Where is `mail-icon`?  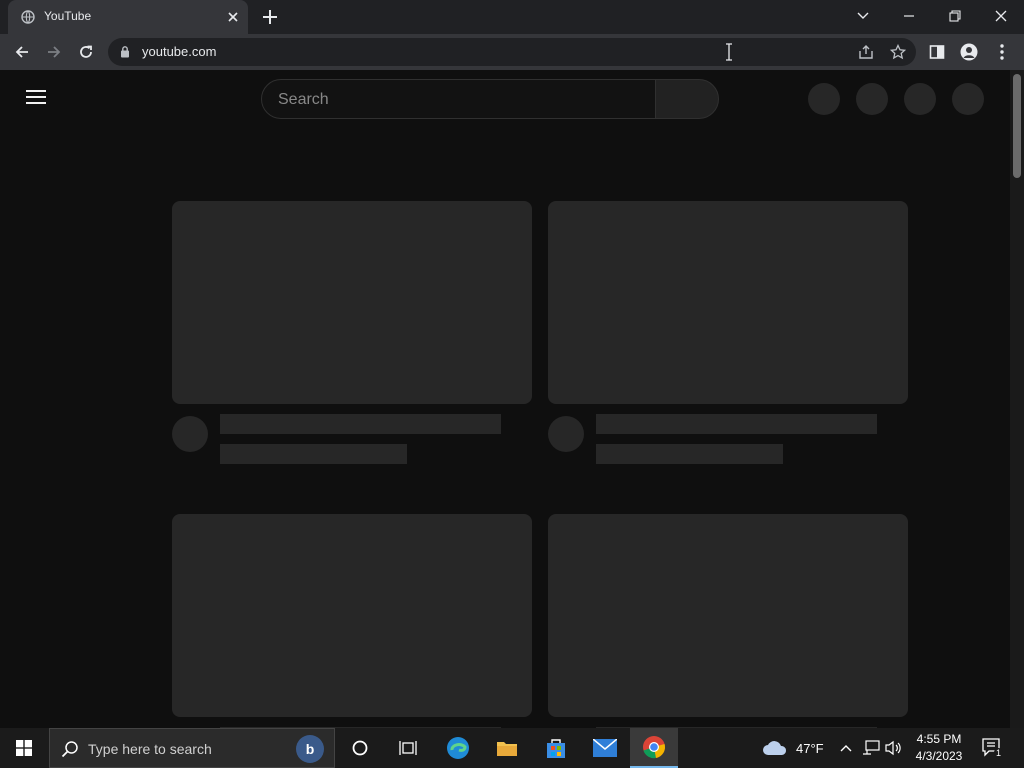 mail-icon is located at coordinates (605, 748).